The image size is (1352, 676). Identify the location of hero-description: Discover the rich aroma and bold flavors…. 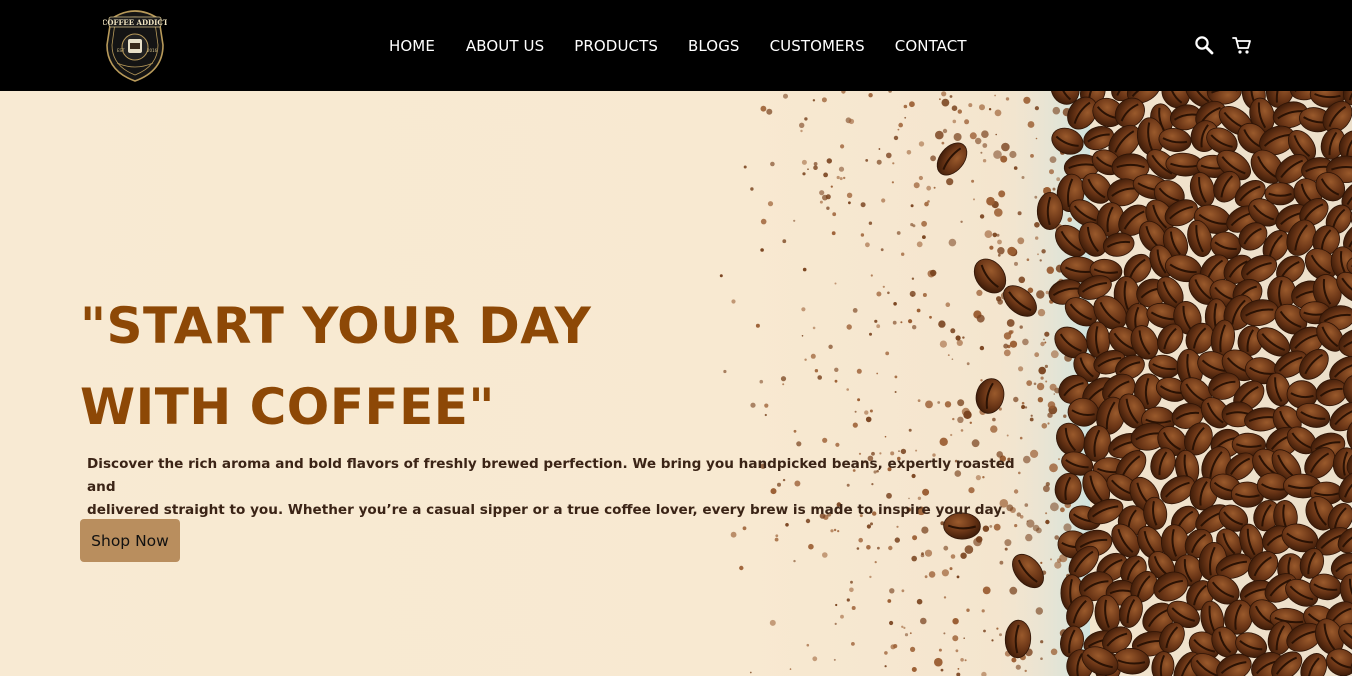
(567, 487).